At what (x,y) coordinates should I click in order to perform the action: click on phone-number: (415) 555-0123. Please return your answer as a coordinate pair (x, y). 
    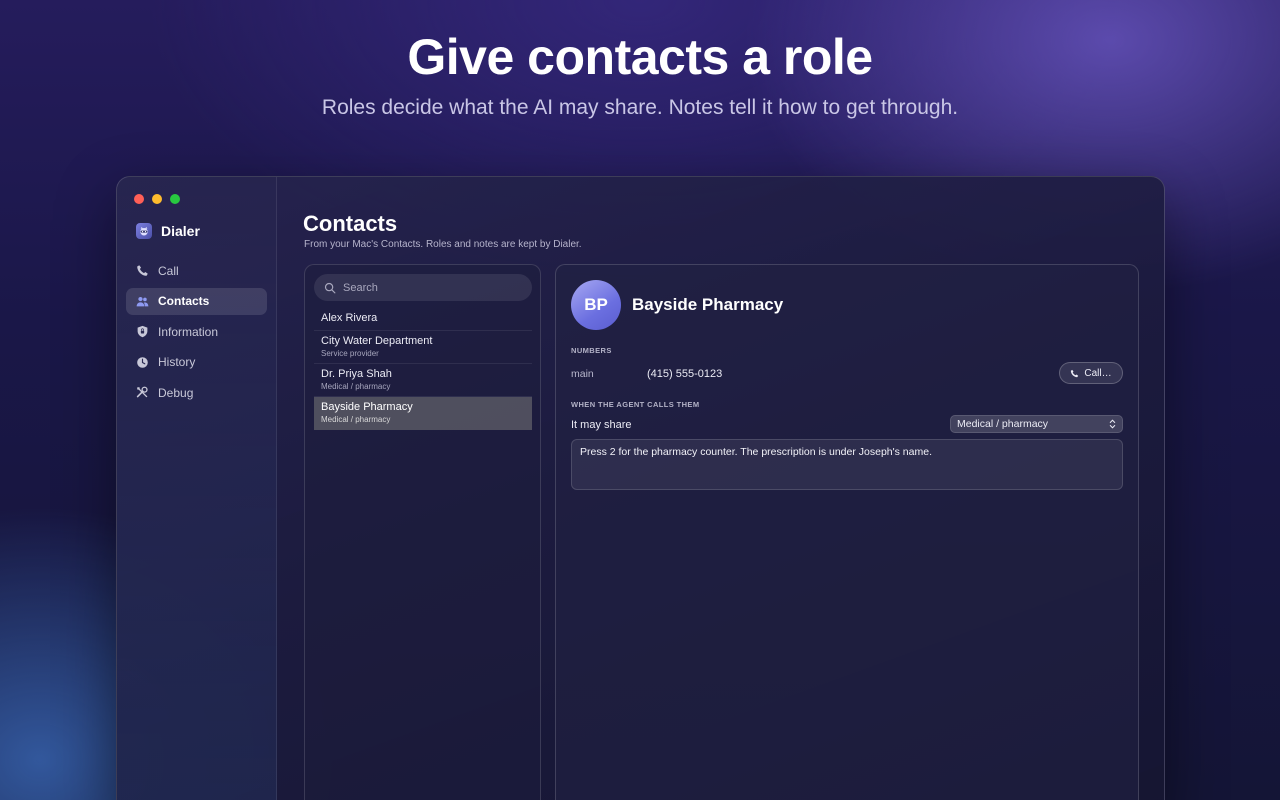
    Looking at the image, I should click on (685, 374).